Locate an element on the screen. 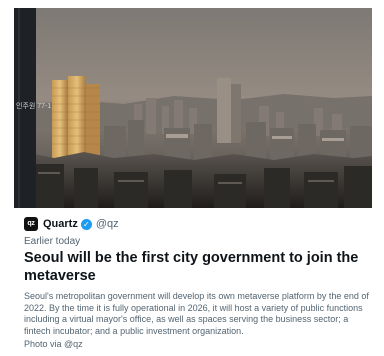 This screenshot has height=356, width=384. source-row: qz Quartz ✓ @qz is located at coordinates (71, 224).